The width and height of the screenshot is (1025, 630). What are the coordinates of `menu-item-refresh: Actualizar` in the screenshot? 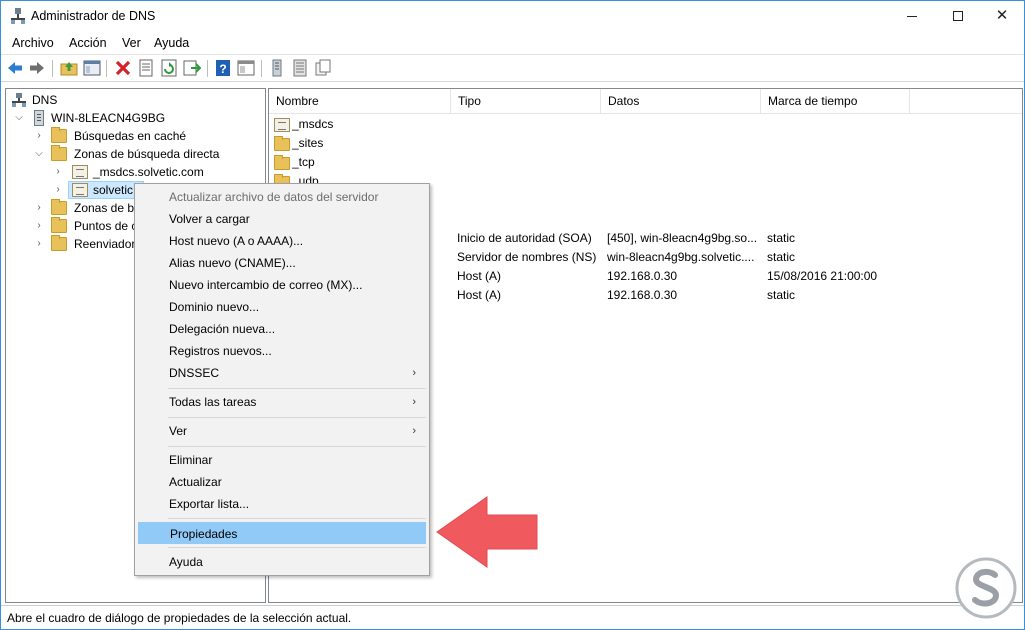 It's located at (282, 482).